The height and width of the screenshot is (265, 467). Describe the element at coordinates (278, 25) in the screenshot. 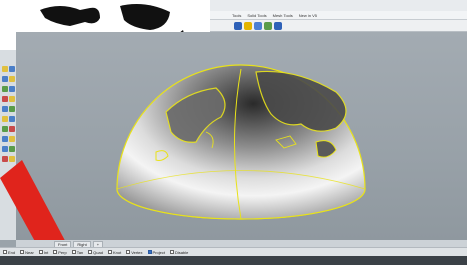

I see `zoom-extents-icon` at that location.